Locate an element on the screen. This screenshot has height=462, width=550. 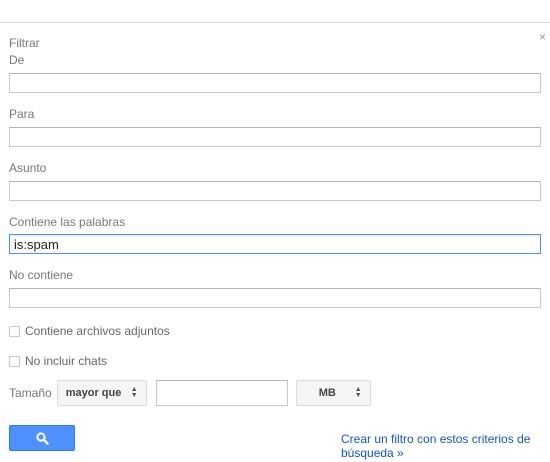
from-label: De is located at coordinates (17, 60).